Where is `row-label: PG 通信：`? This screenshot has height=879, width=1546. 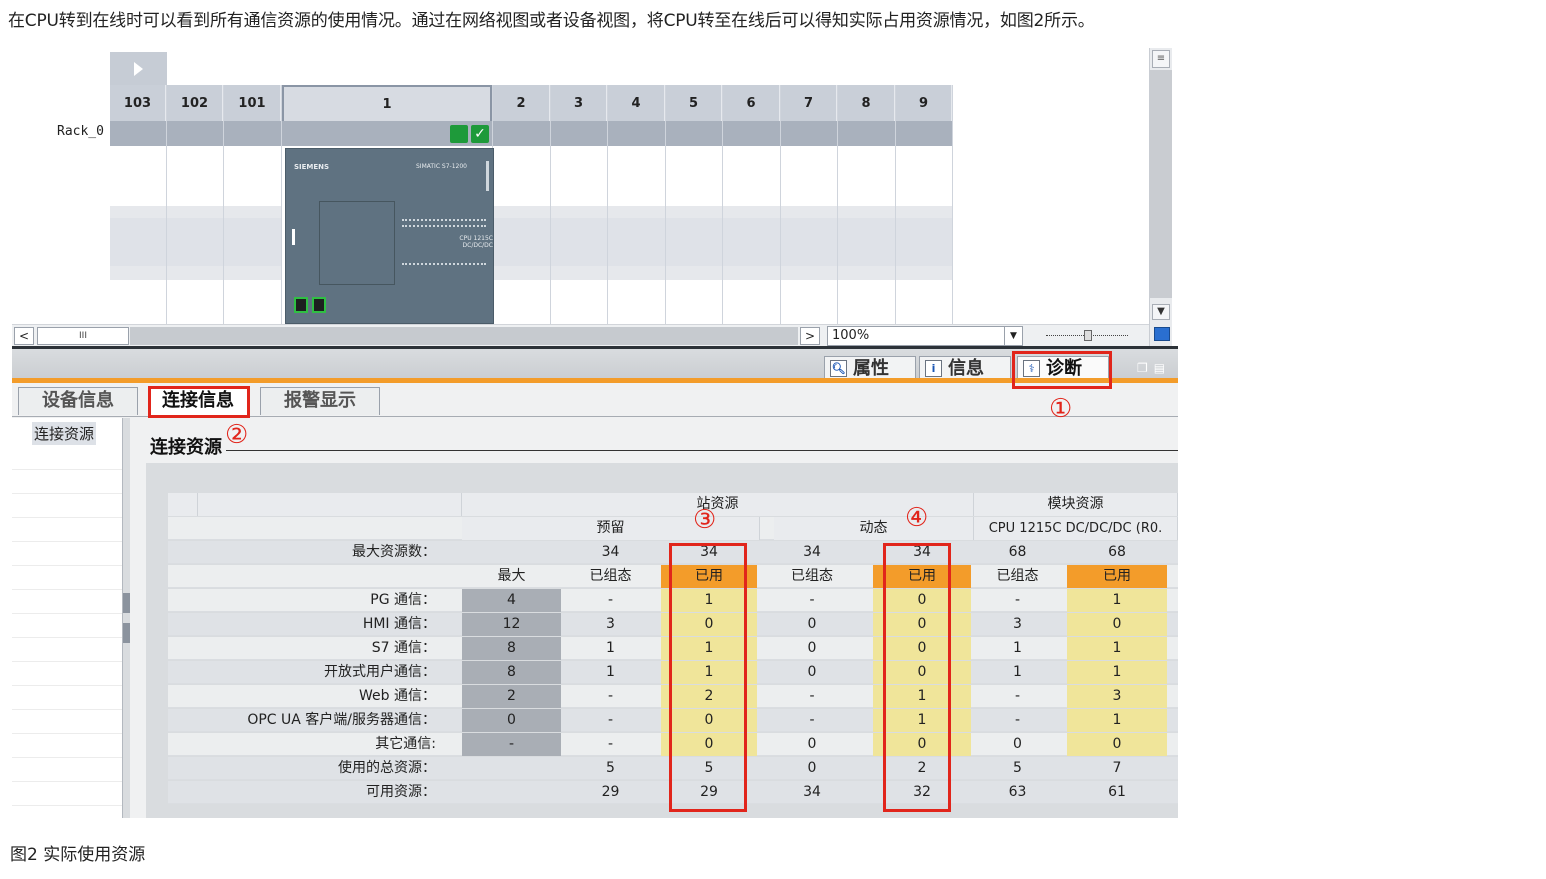 row-label: PG 通信： is located at coordinates (403, 600).